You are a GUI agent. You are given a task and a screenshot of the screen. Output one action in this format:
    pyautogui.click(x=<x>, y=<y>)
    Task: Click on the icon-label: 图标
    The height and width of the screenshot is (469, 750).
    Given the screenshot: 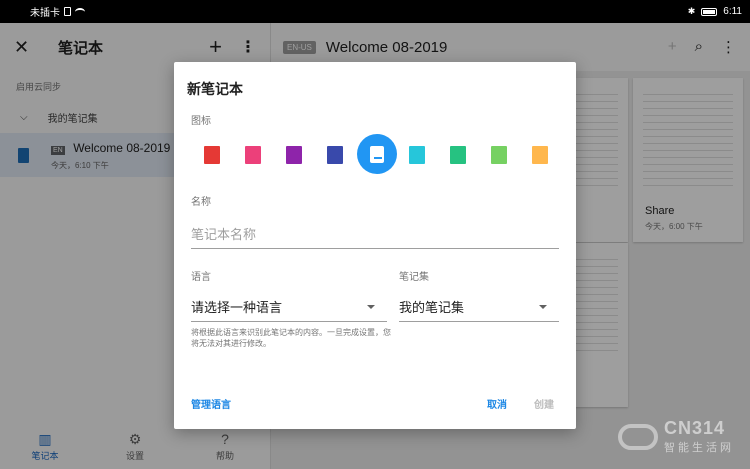 What is the action you would take?
    pyautogui.click(x=201, y=121)
    